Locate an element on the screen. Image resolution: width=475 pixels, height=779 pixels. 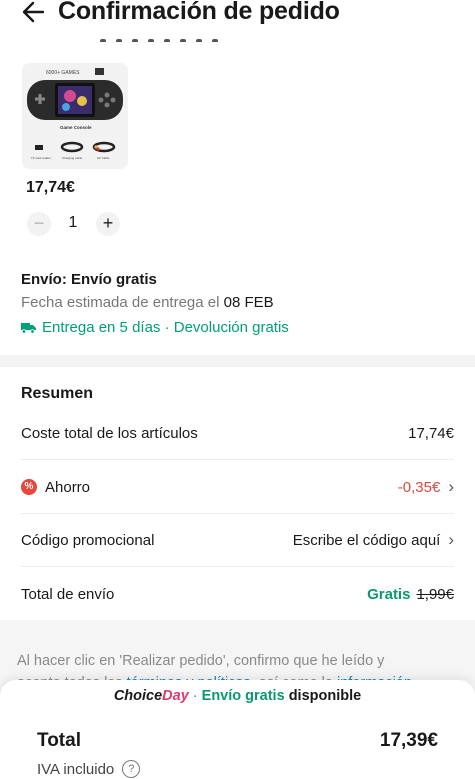
arrow-left-icon is located at coordinates (34, 13).